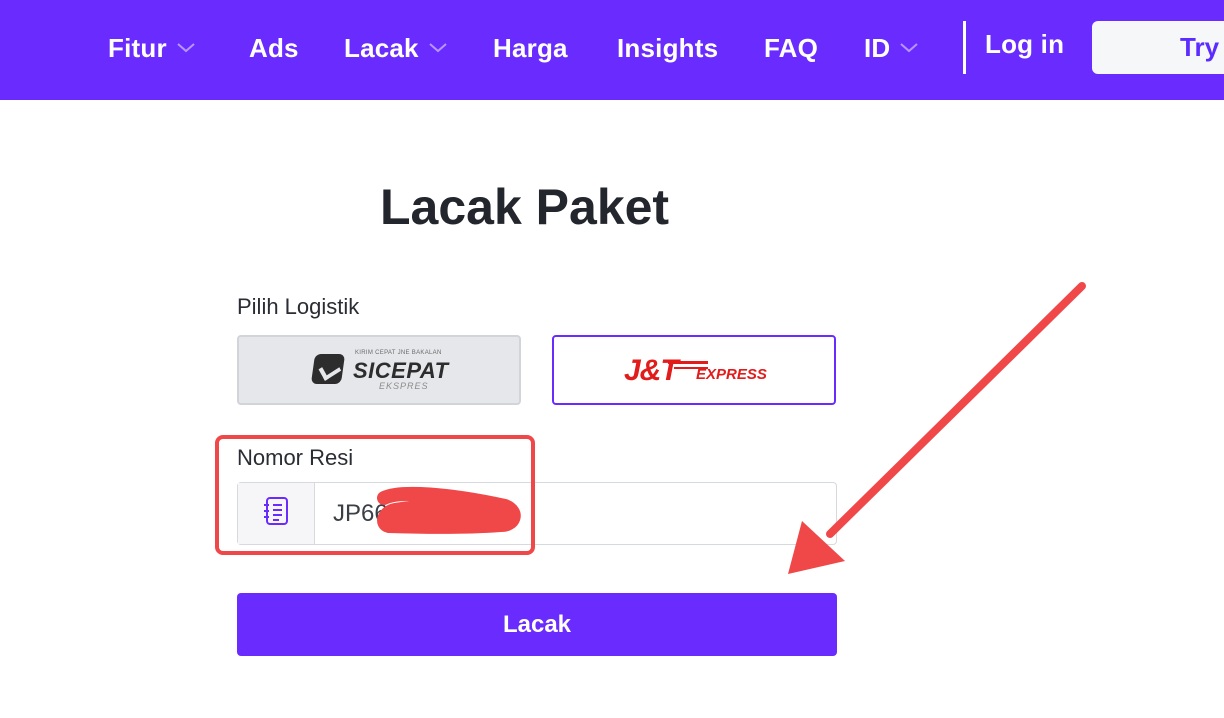  I want to click on nav-item-harga: Harga, so click(530, 48).